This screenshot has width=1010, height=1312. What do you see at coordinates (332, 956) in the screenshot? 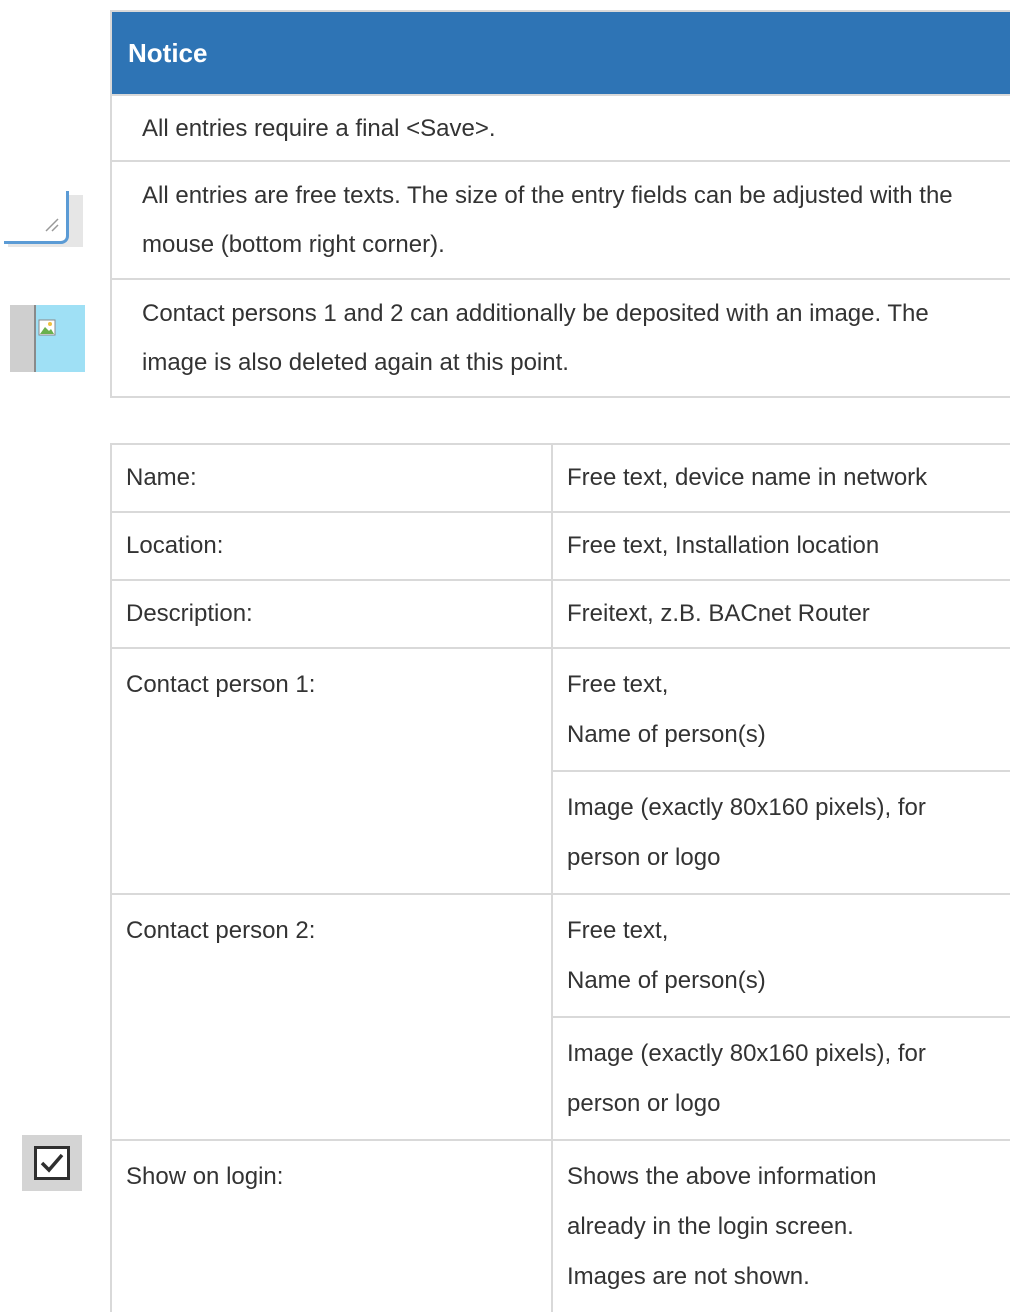
I see `row-label: Contact person 2:` at bounding box center [332, 956].